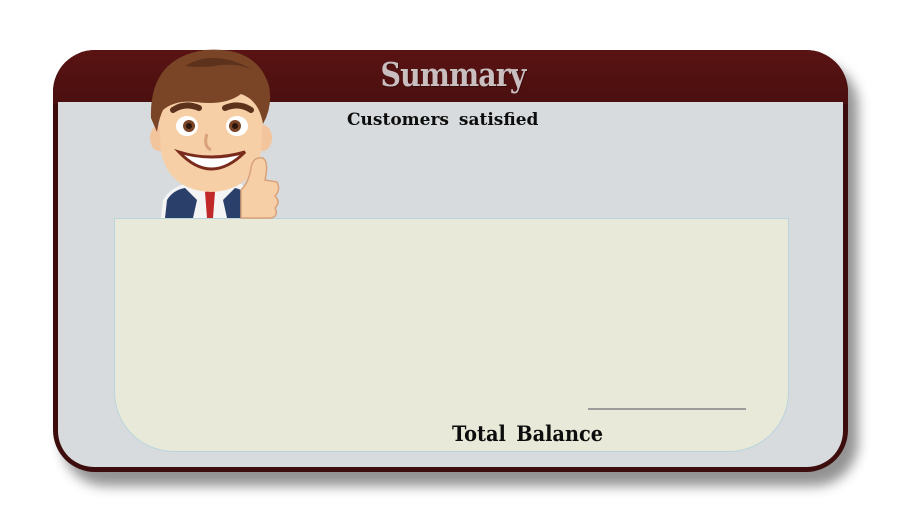 The image size is (910, 512). Describe the element at coordinates (215, 134) in the screenshot. I see `businessman-mascot-icon` at that location.